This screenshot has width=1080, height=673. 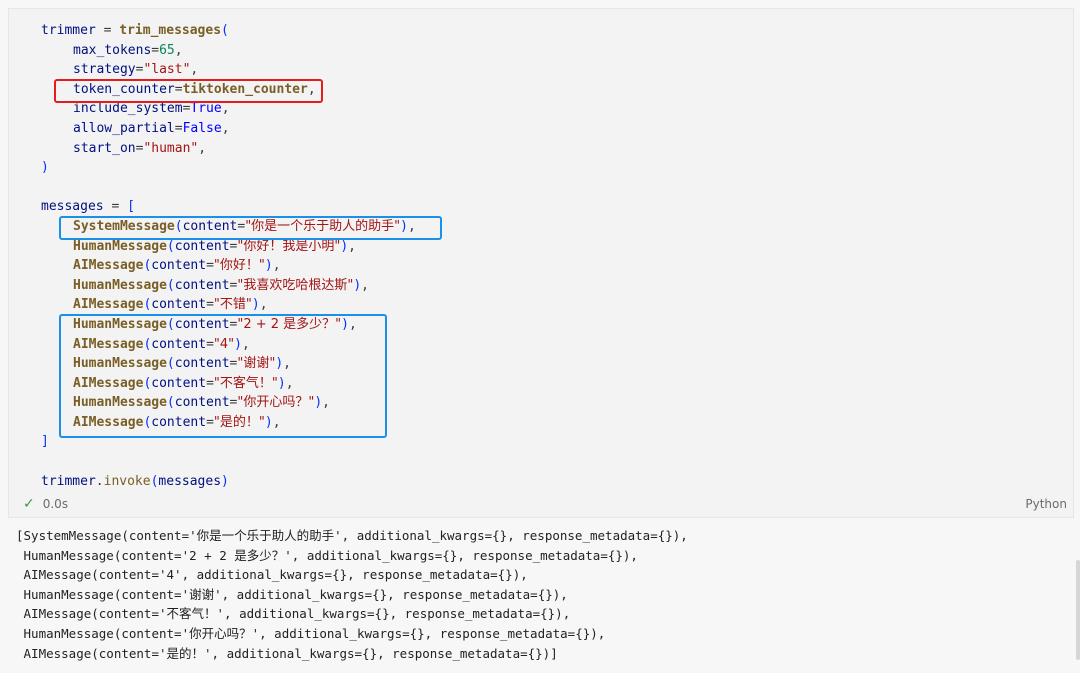 I want to click on code-line-param: max_tokens=65,, so click(x=128, y=50).